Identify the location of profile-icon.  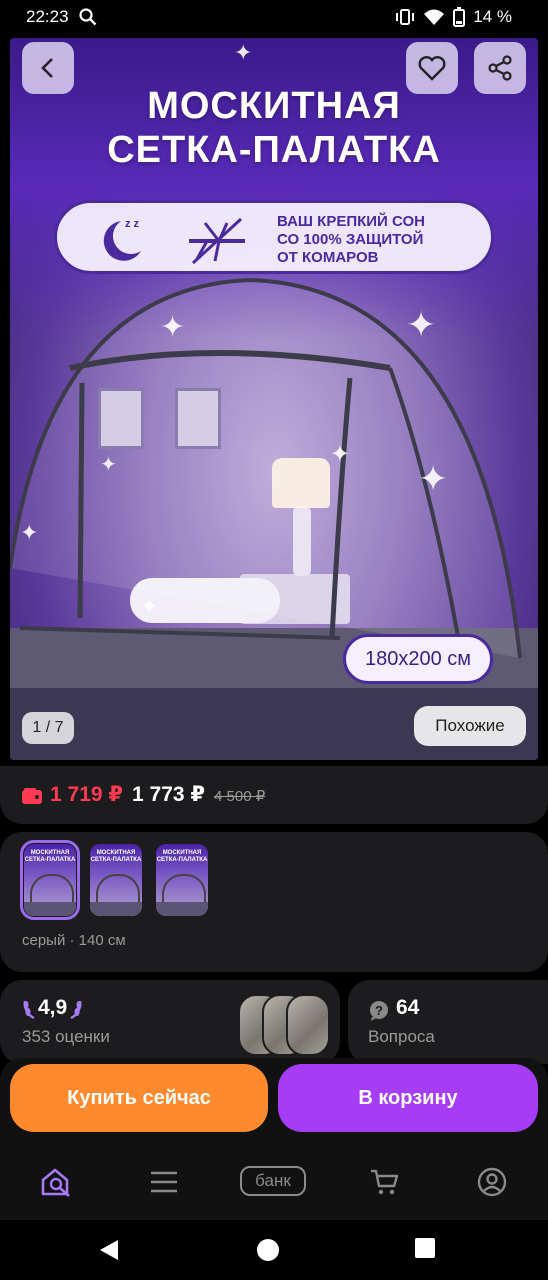
(492, 1182).